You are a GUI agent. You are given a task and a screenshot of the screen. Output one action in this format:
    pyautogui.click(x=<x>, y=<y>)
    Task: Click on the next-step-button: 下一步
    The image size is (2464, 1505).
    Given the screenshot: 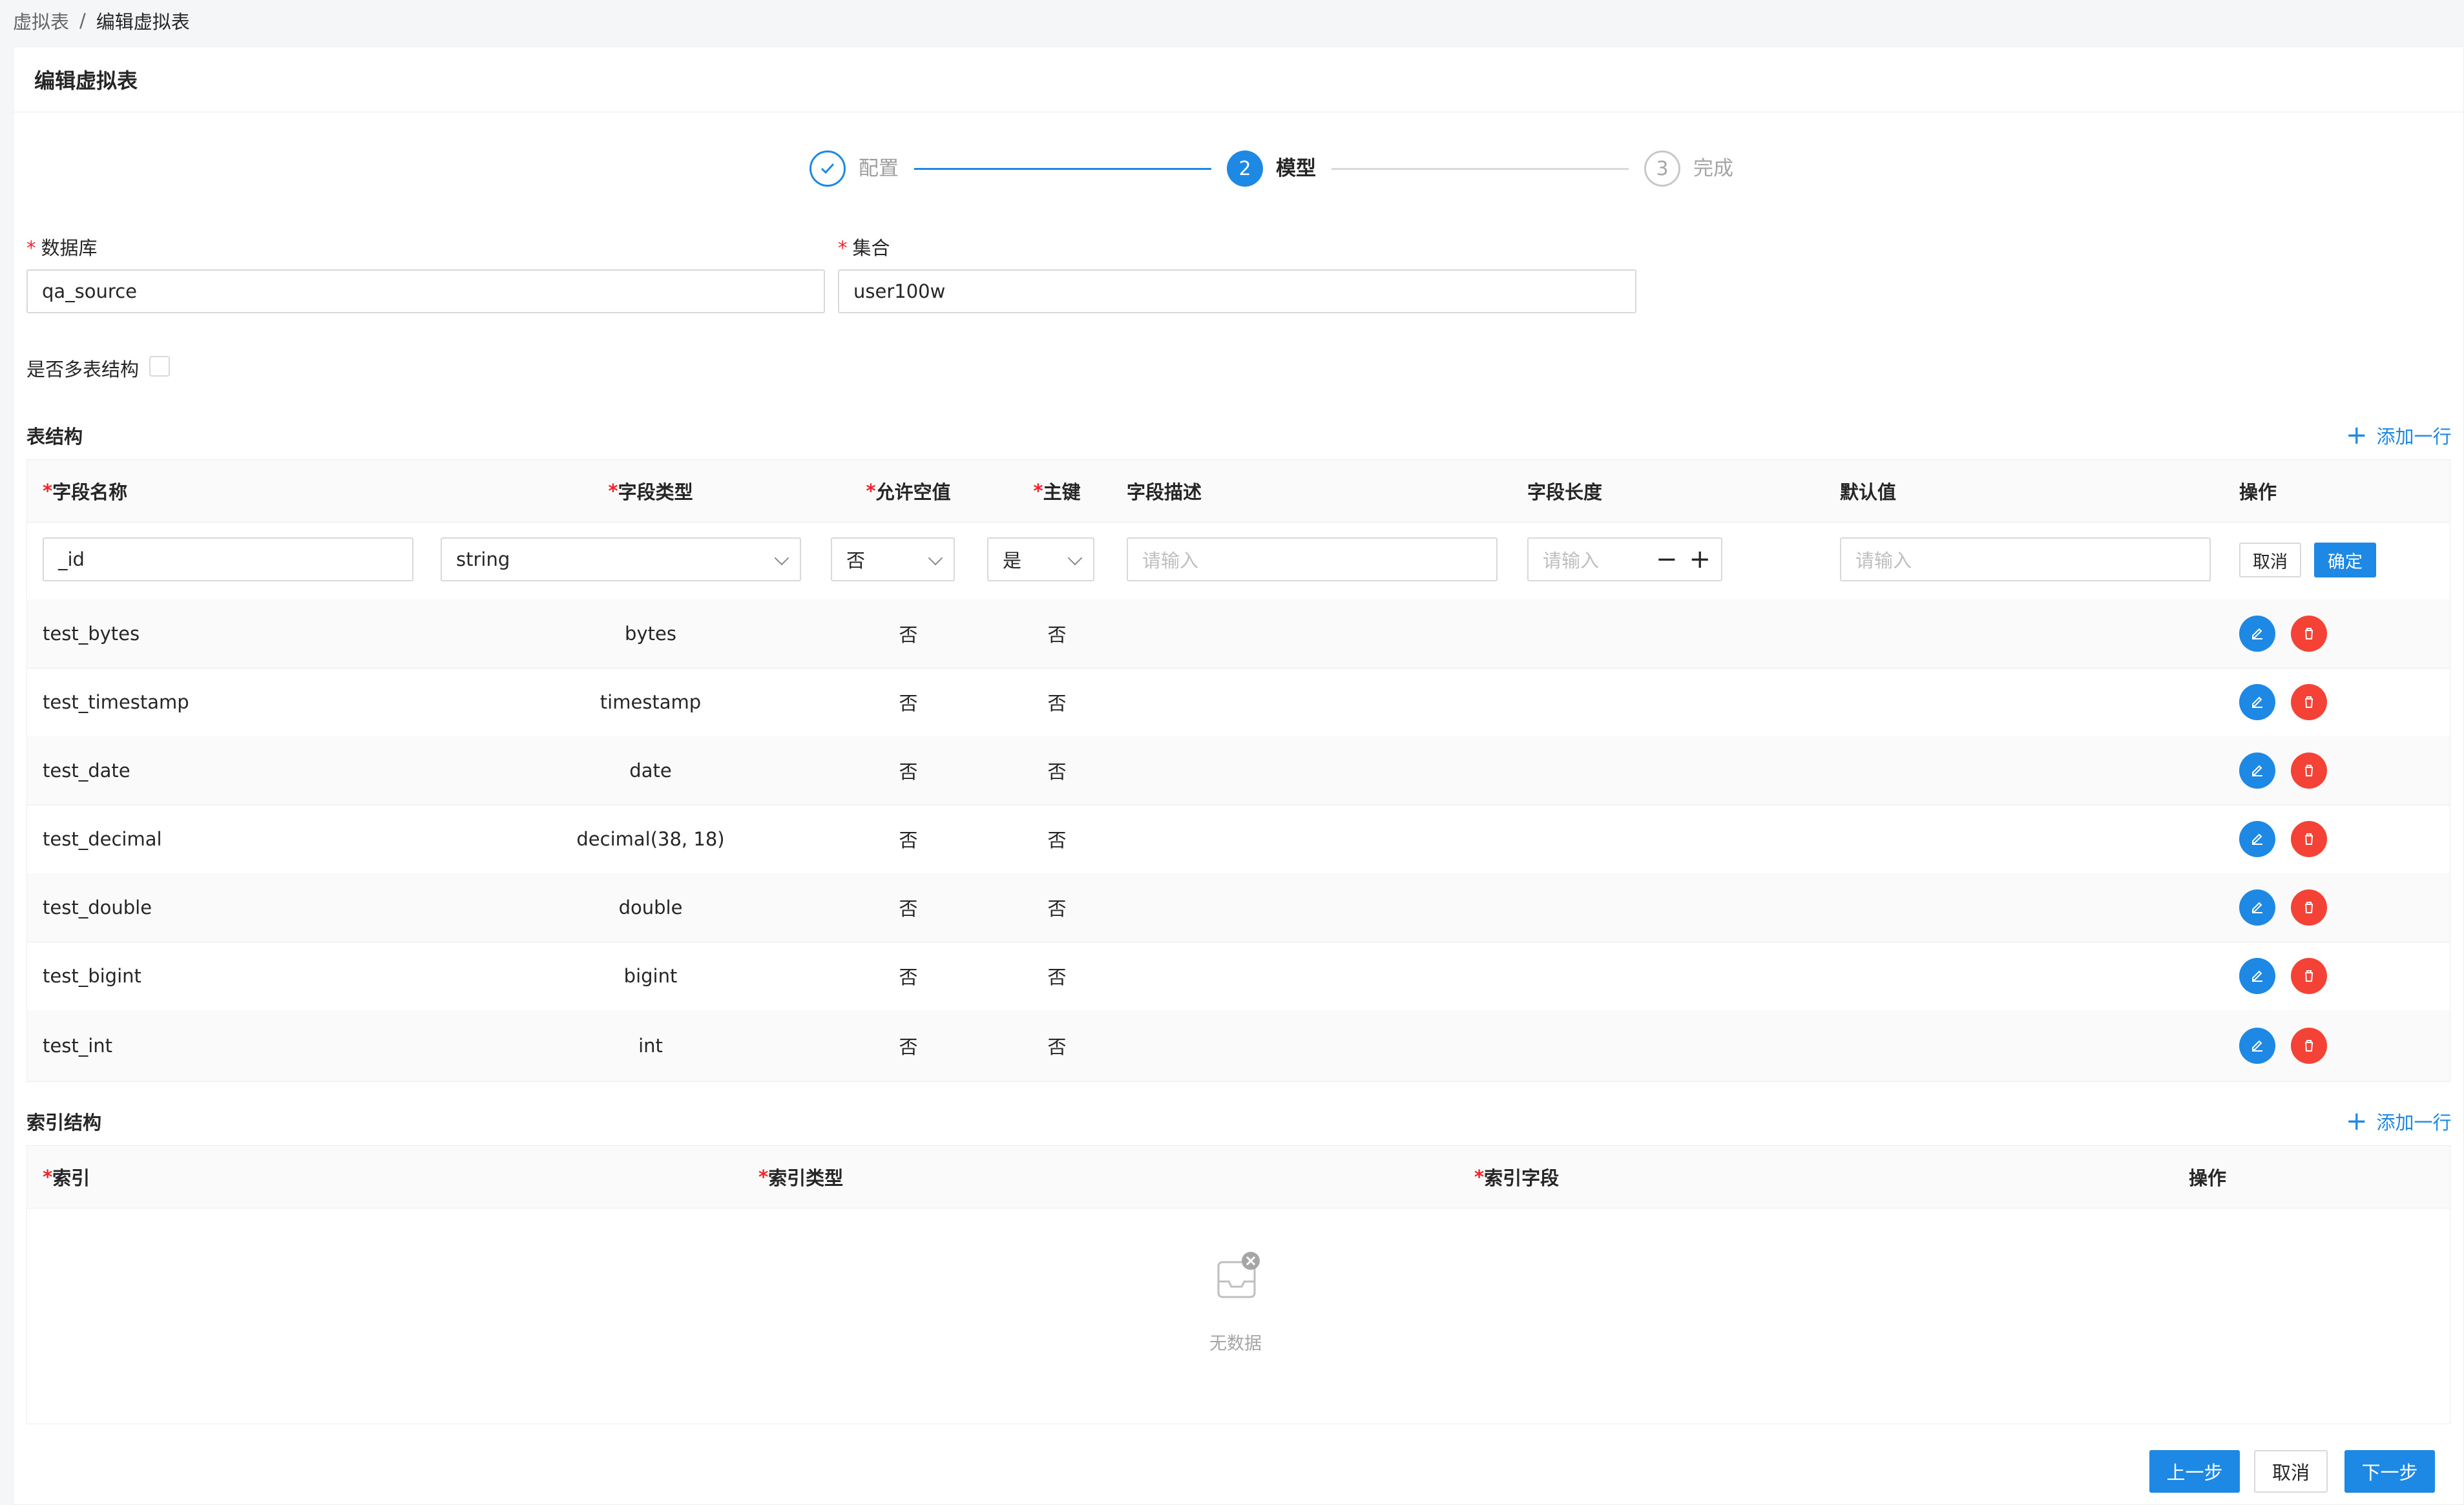 What is the action you would take?
    pyautogui.click(x=2389, y=1471)
    